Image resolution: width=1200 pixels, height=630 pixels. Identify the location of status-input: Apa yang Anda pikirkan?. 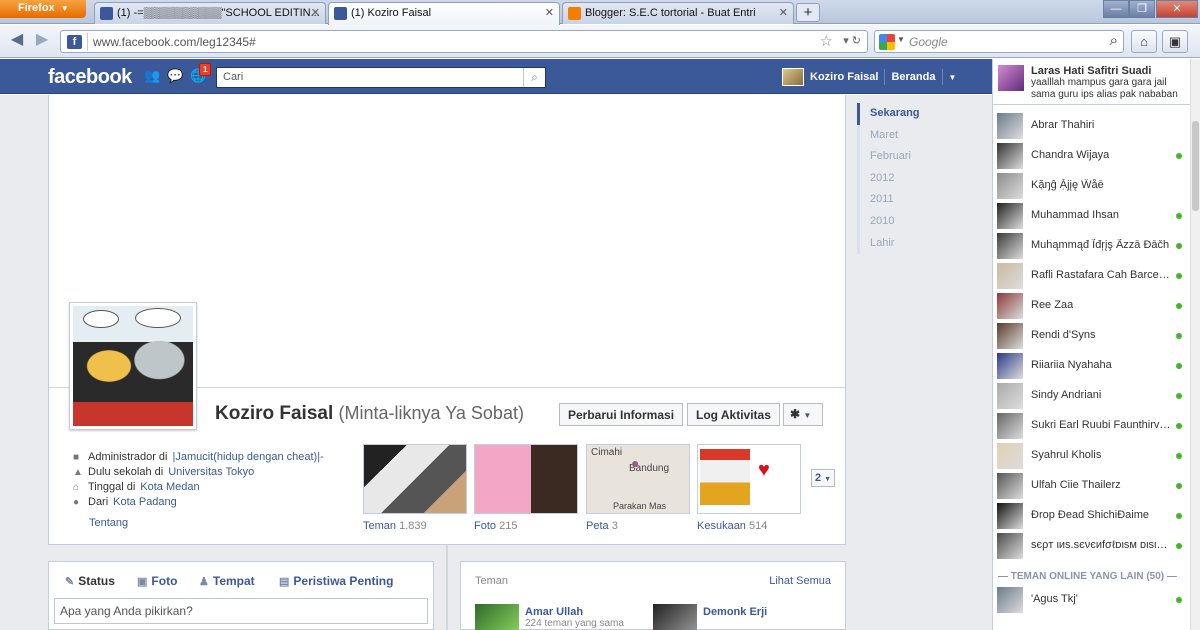
(241, 611).